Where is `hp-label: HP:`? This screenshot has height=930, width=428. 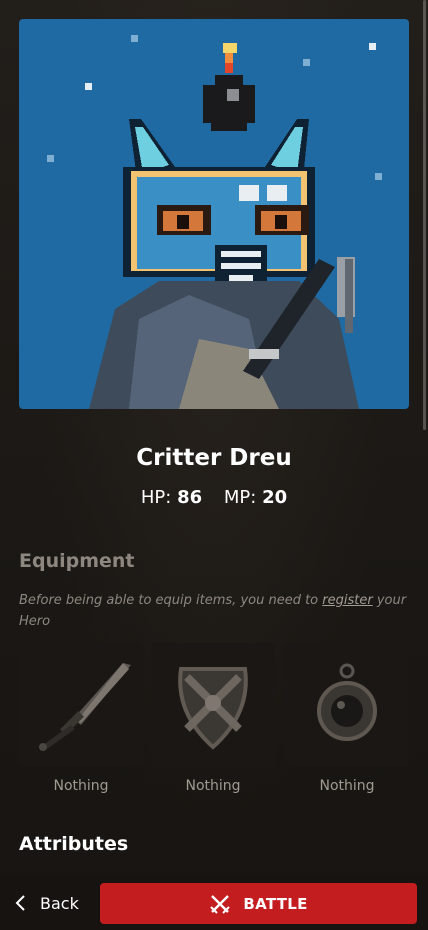
hp-label: HP: is located at coordinates (156, 497).